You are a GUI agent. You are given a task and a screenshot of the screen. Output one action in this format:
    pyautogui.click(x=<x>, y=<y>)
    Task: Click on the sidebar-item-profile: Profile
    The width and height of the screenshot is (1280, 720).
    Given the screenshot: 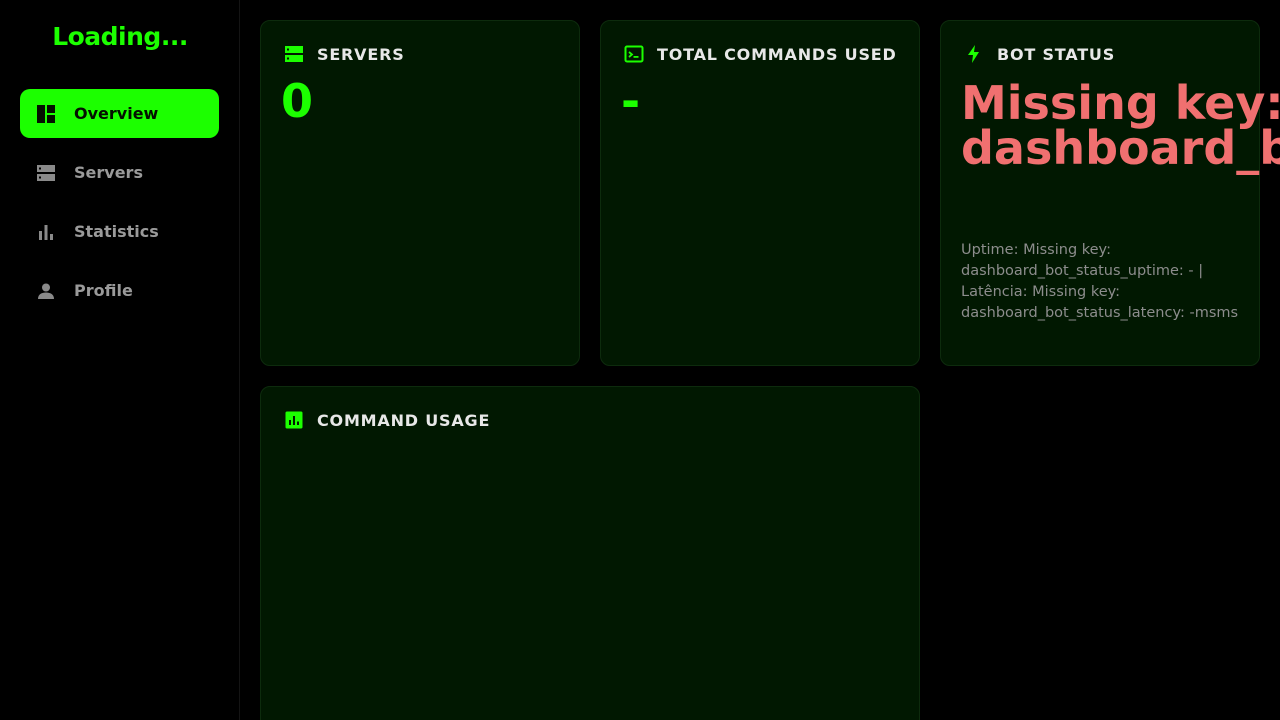 What is the action you would take?
    pyautogui.click(x=119, y=290)
    